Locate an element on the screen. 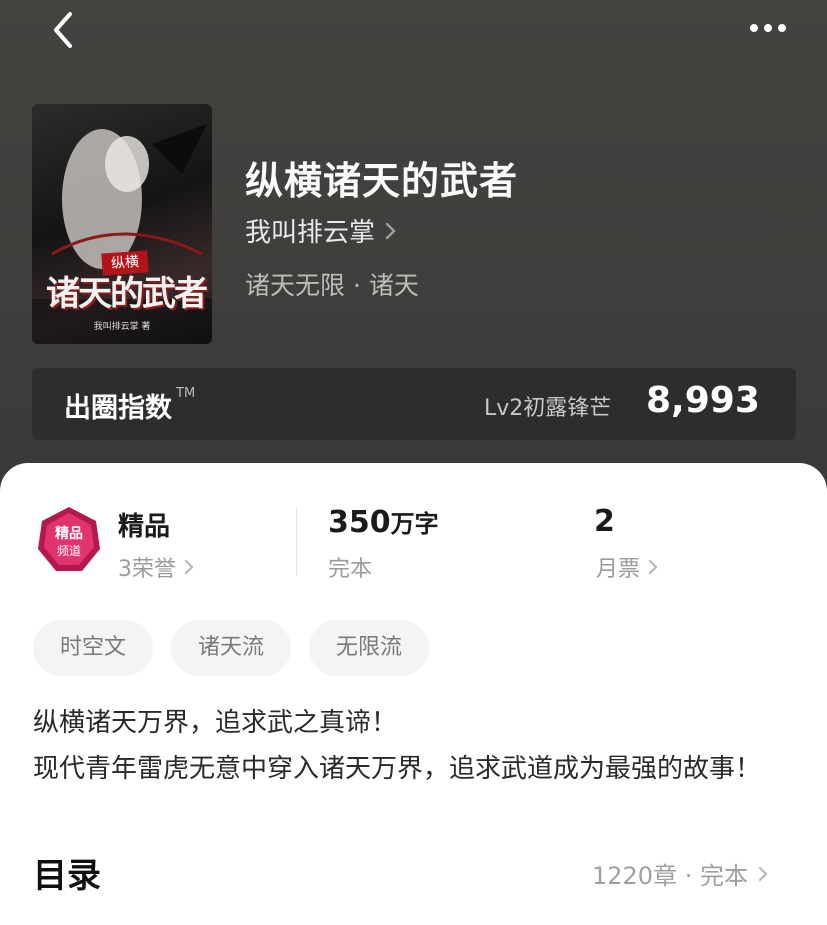 This screenshot has width=827, height=925. tag-chip: 时空文 is located at coordinates (93, 648).